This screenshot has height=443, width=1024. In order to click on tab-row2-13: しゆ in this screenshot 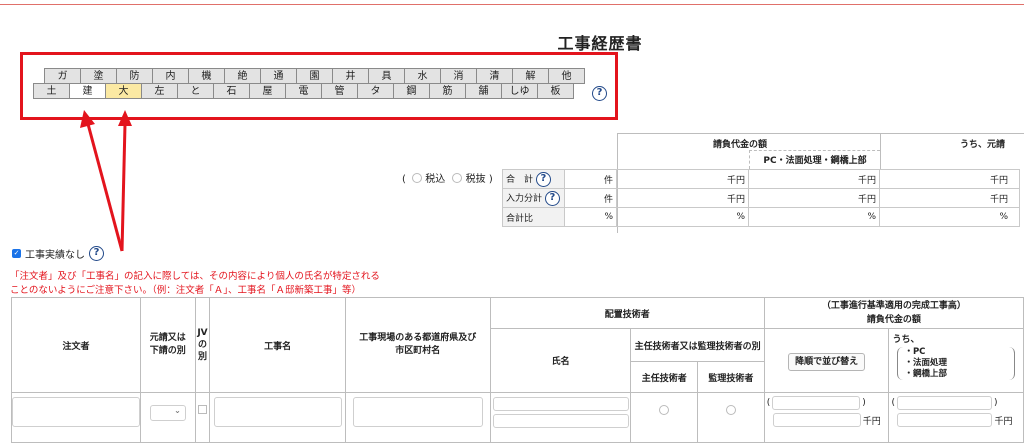, I will do `click(519, 91)`.